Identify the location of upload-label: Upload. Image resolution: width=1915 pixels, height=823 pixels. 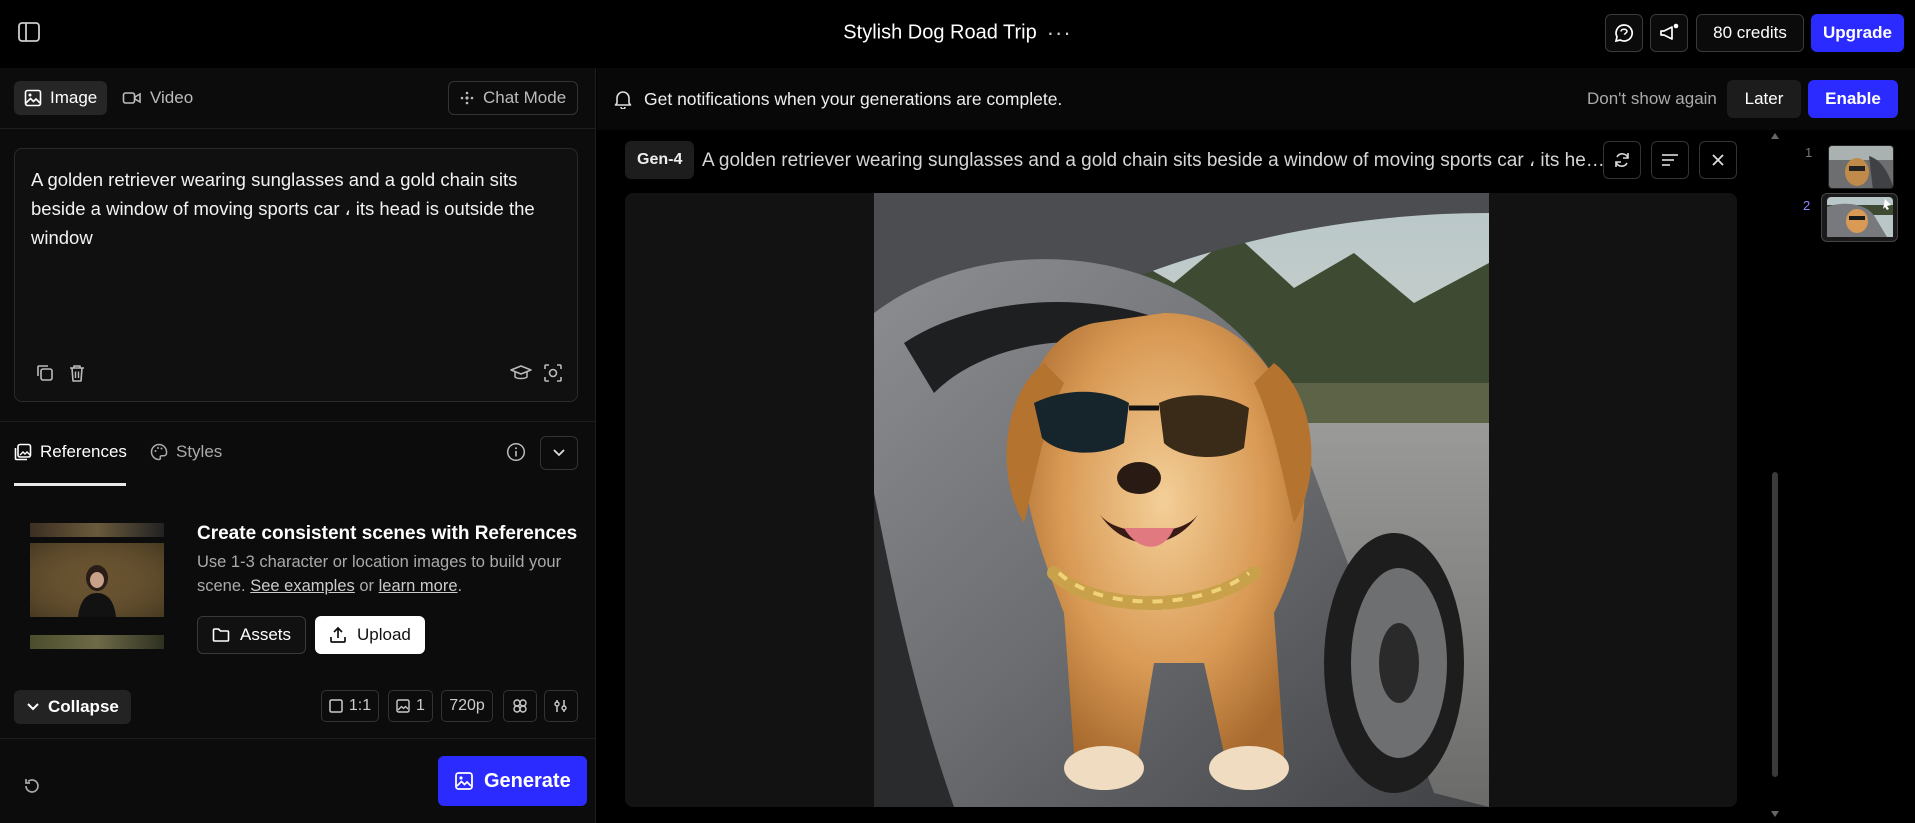
(384, 634).